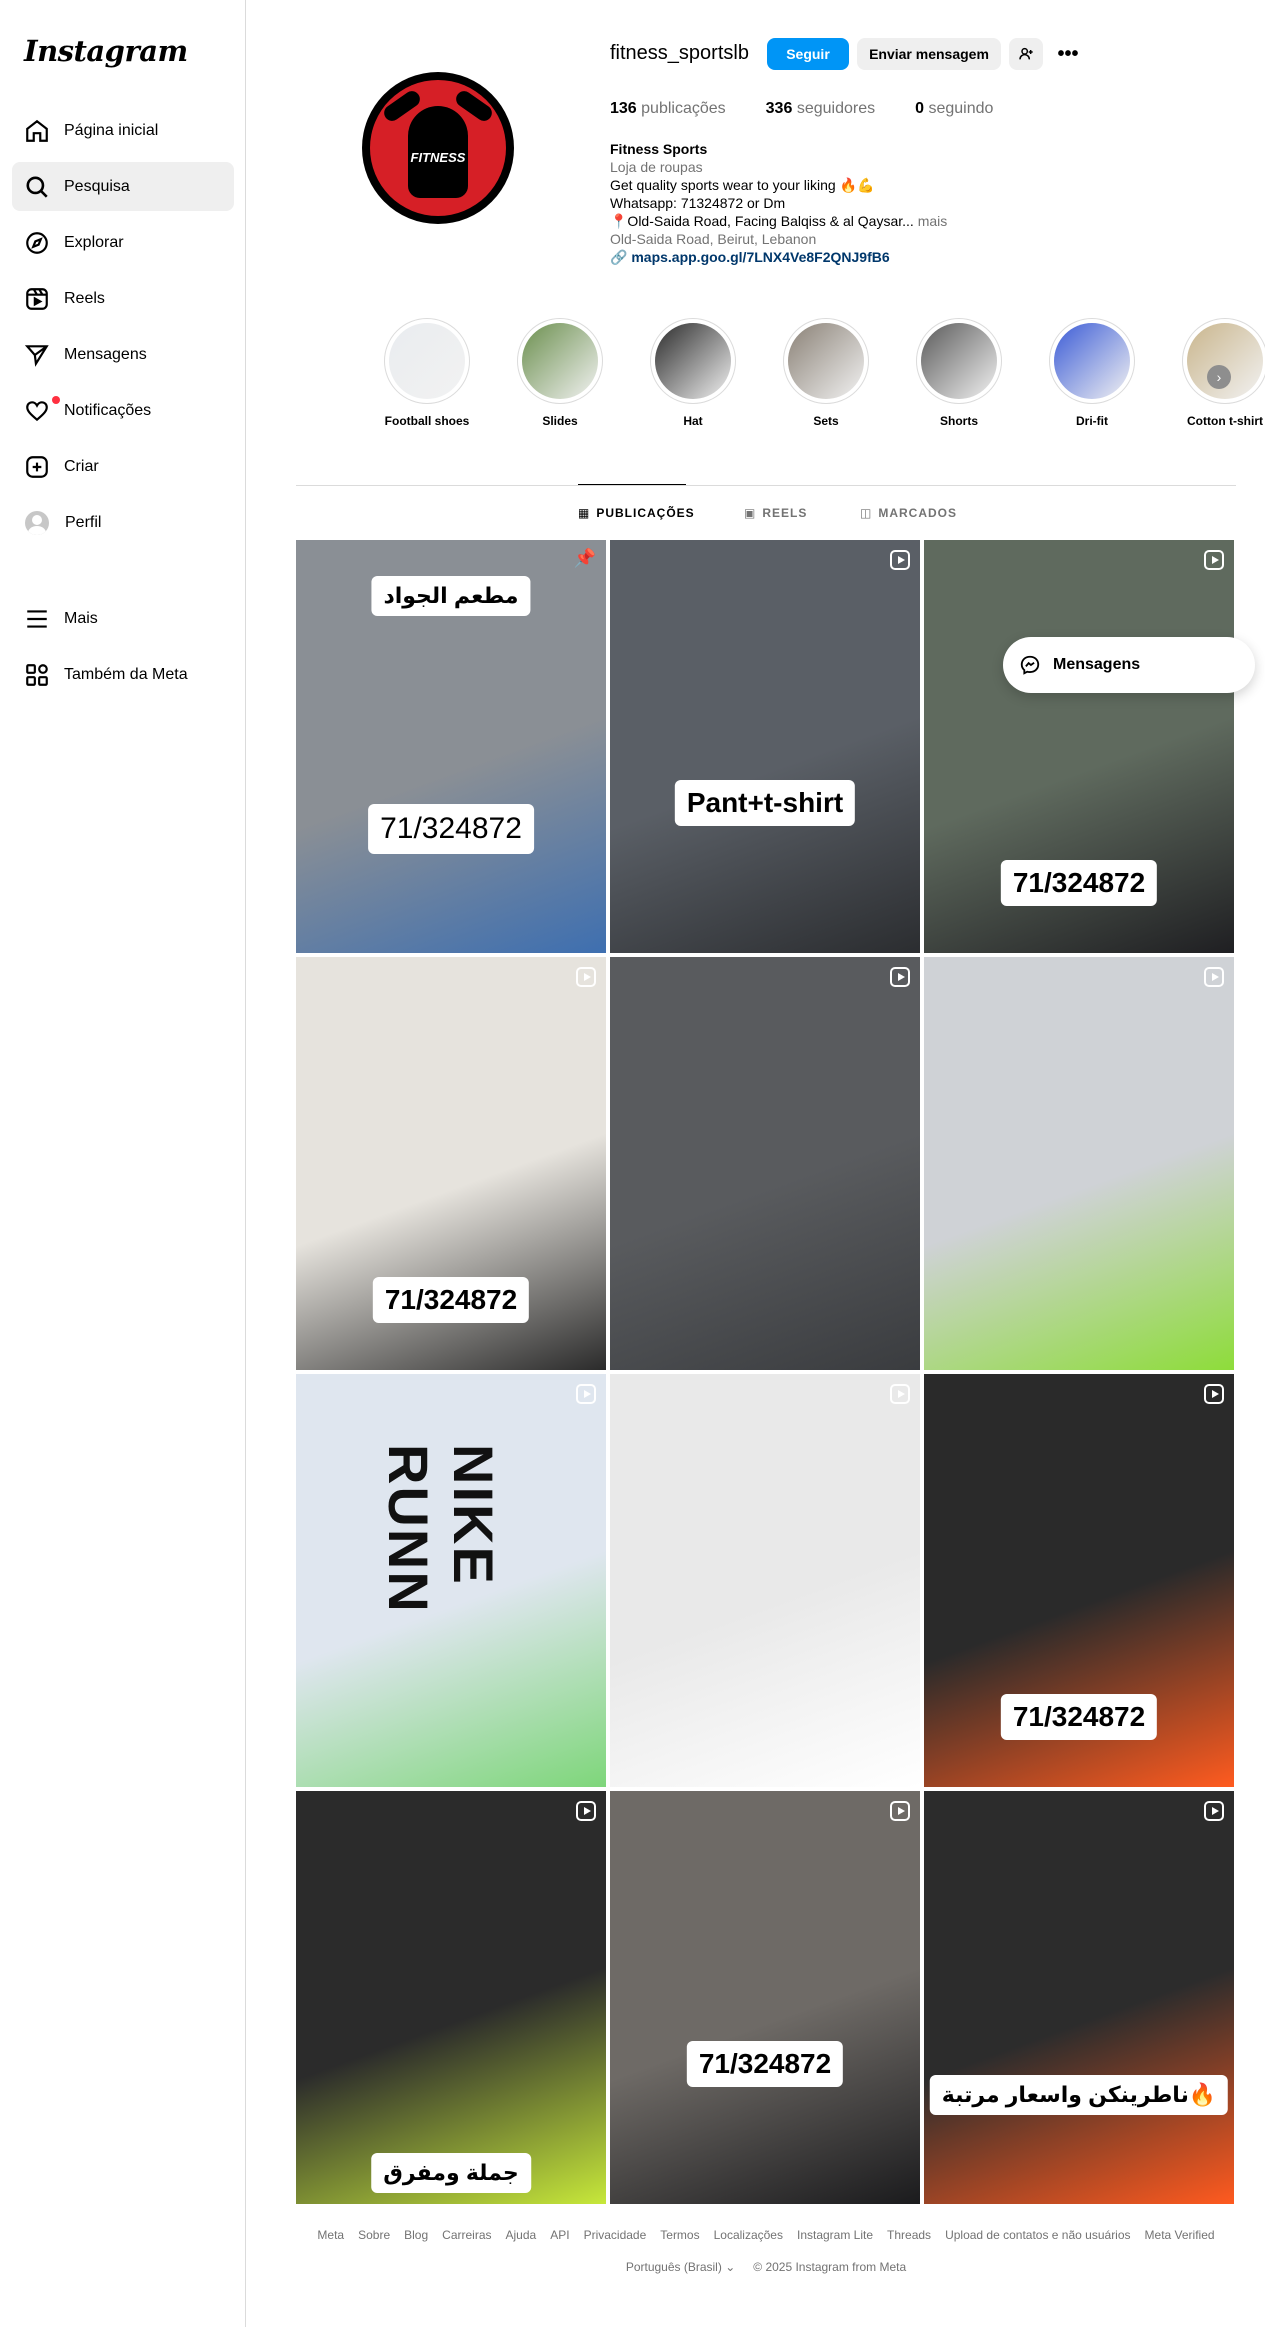  Describe the element at coordinates (748, 2235) in the screenshot. I see `footer-link: Localizações` at that location.